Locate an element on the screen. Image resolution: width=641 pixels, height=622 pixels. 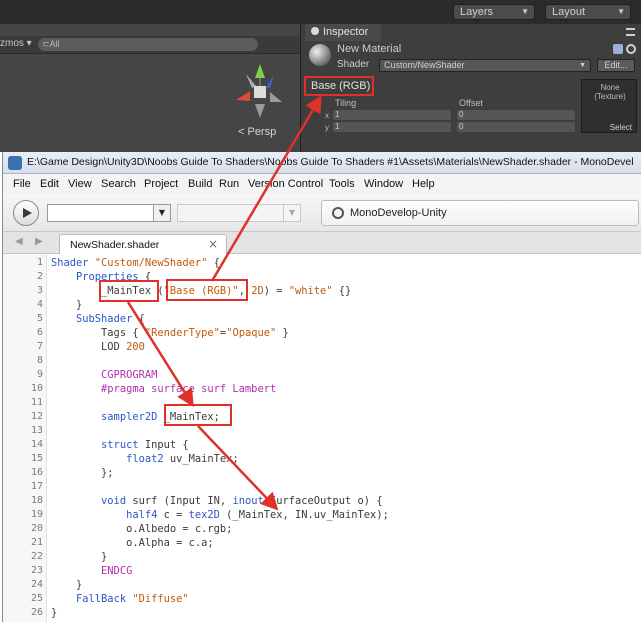
menu-run: Run is located at coordinates (229, 184).